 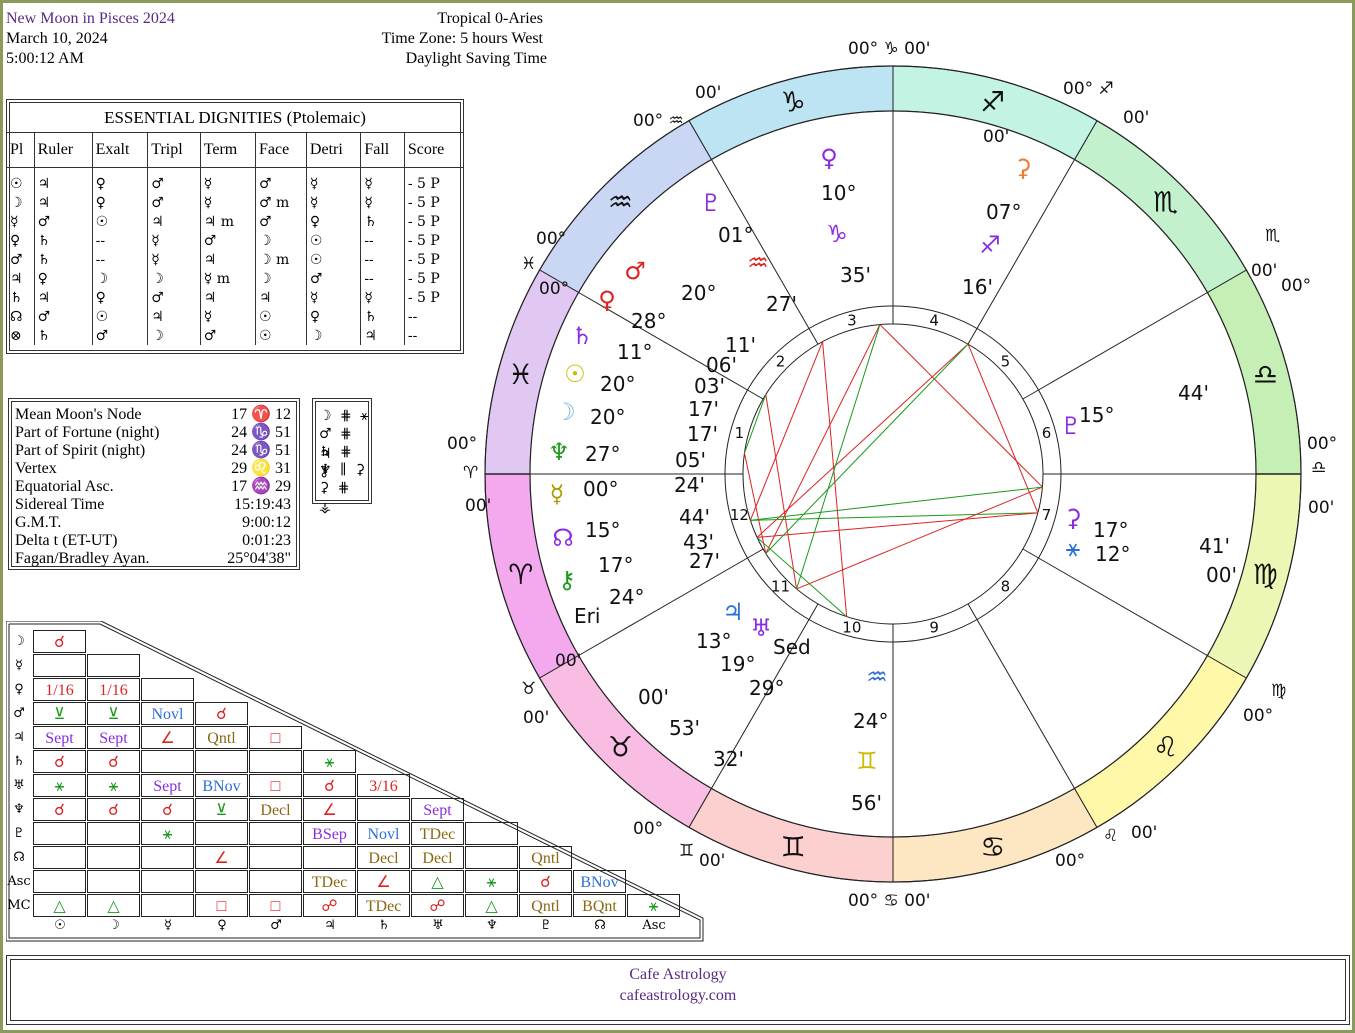 I want to click on dignities-cell: ☿, so click(x=227, y=202).